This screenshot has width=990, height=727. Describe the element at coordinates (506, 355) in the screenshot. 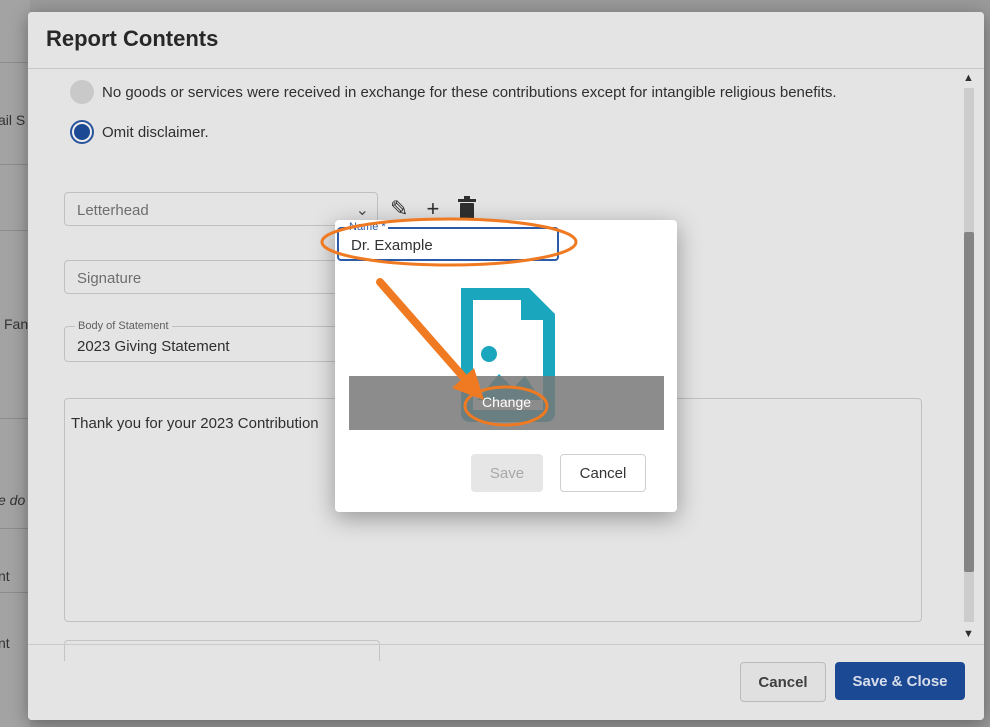

I see `image-preview: Change` at that location.